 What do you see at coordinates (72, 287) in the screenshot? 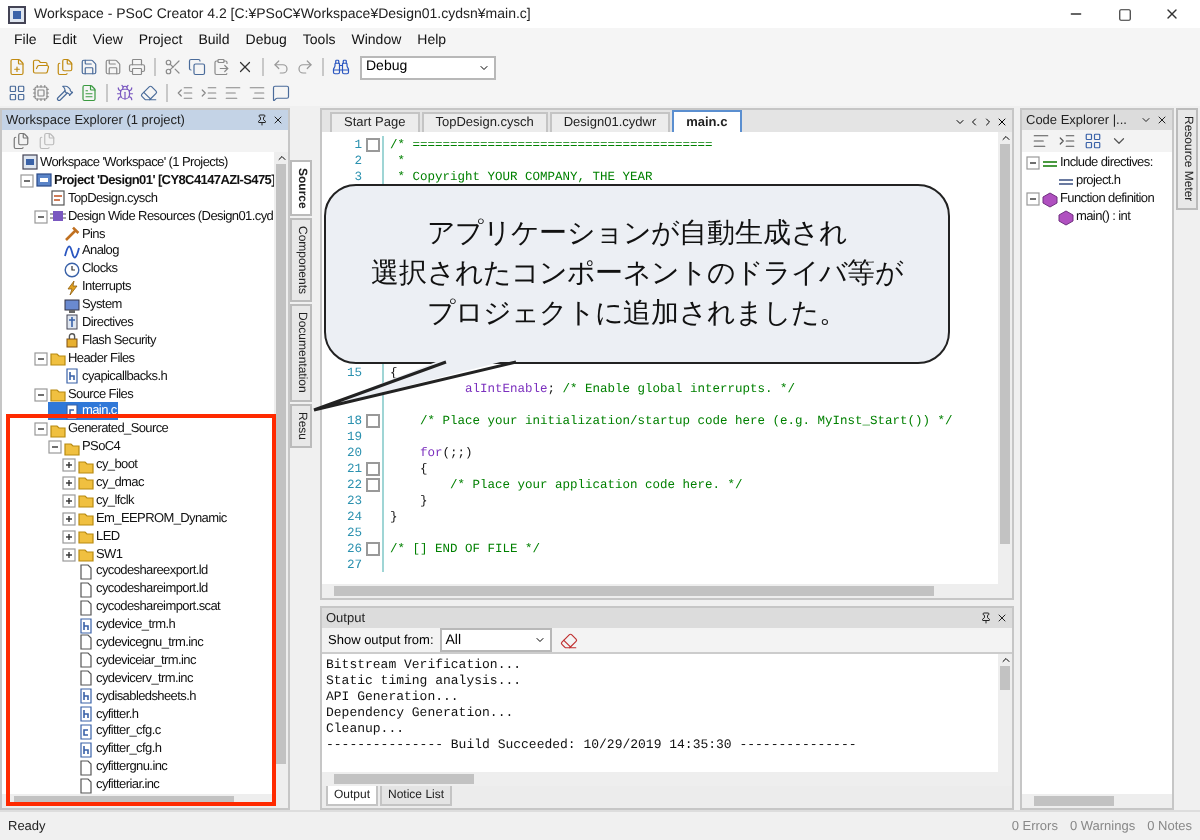
I see `lightning-icon` at bounding box center [72, 287].